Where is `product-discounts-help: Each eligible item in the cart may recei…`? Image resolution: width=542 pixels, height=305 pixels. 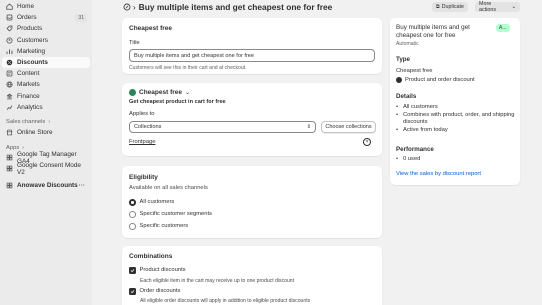 product-discounts-help: Each eligible item in the cart may recei… is located at coordinates (217, 281).